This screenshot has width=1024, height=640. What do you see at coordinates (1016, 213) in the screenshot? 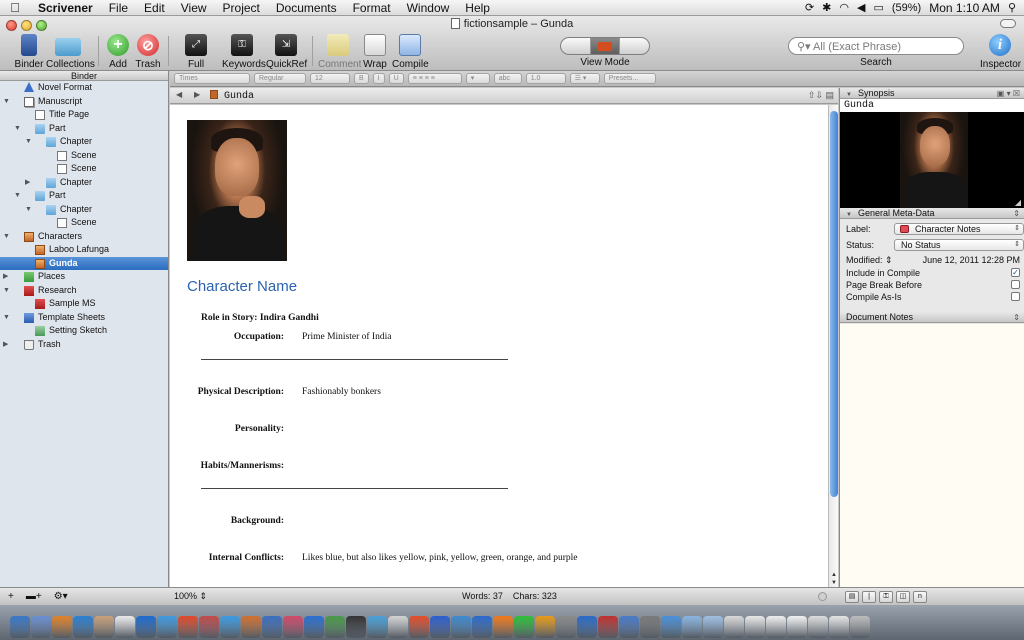
I see `metadata-mode-icon: ⇕` at bounding box center [1016, 213].